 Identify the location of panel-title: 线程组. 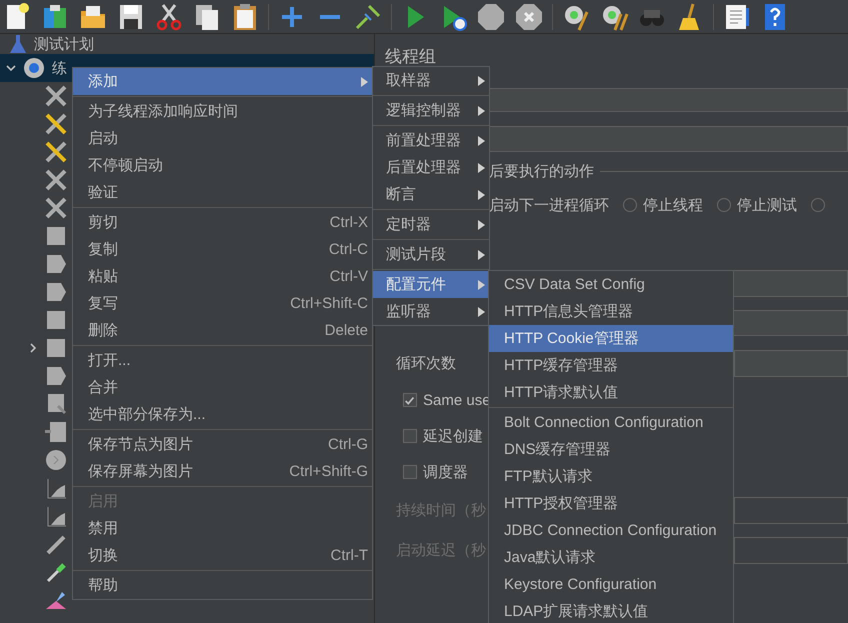
(411, 57).